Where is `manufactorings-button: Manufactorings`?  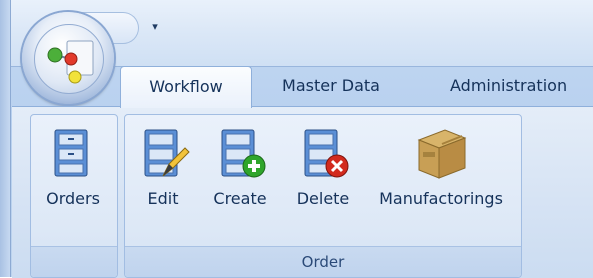
manufactorings-button: Manufactorings is located at coordinates (441, 180).